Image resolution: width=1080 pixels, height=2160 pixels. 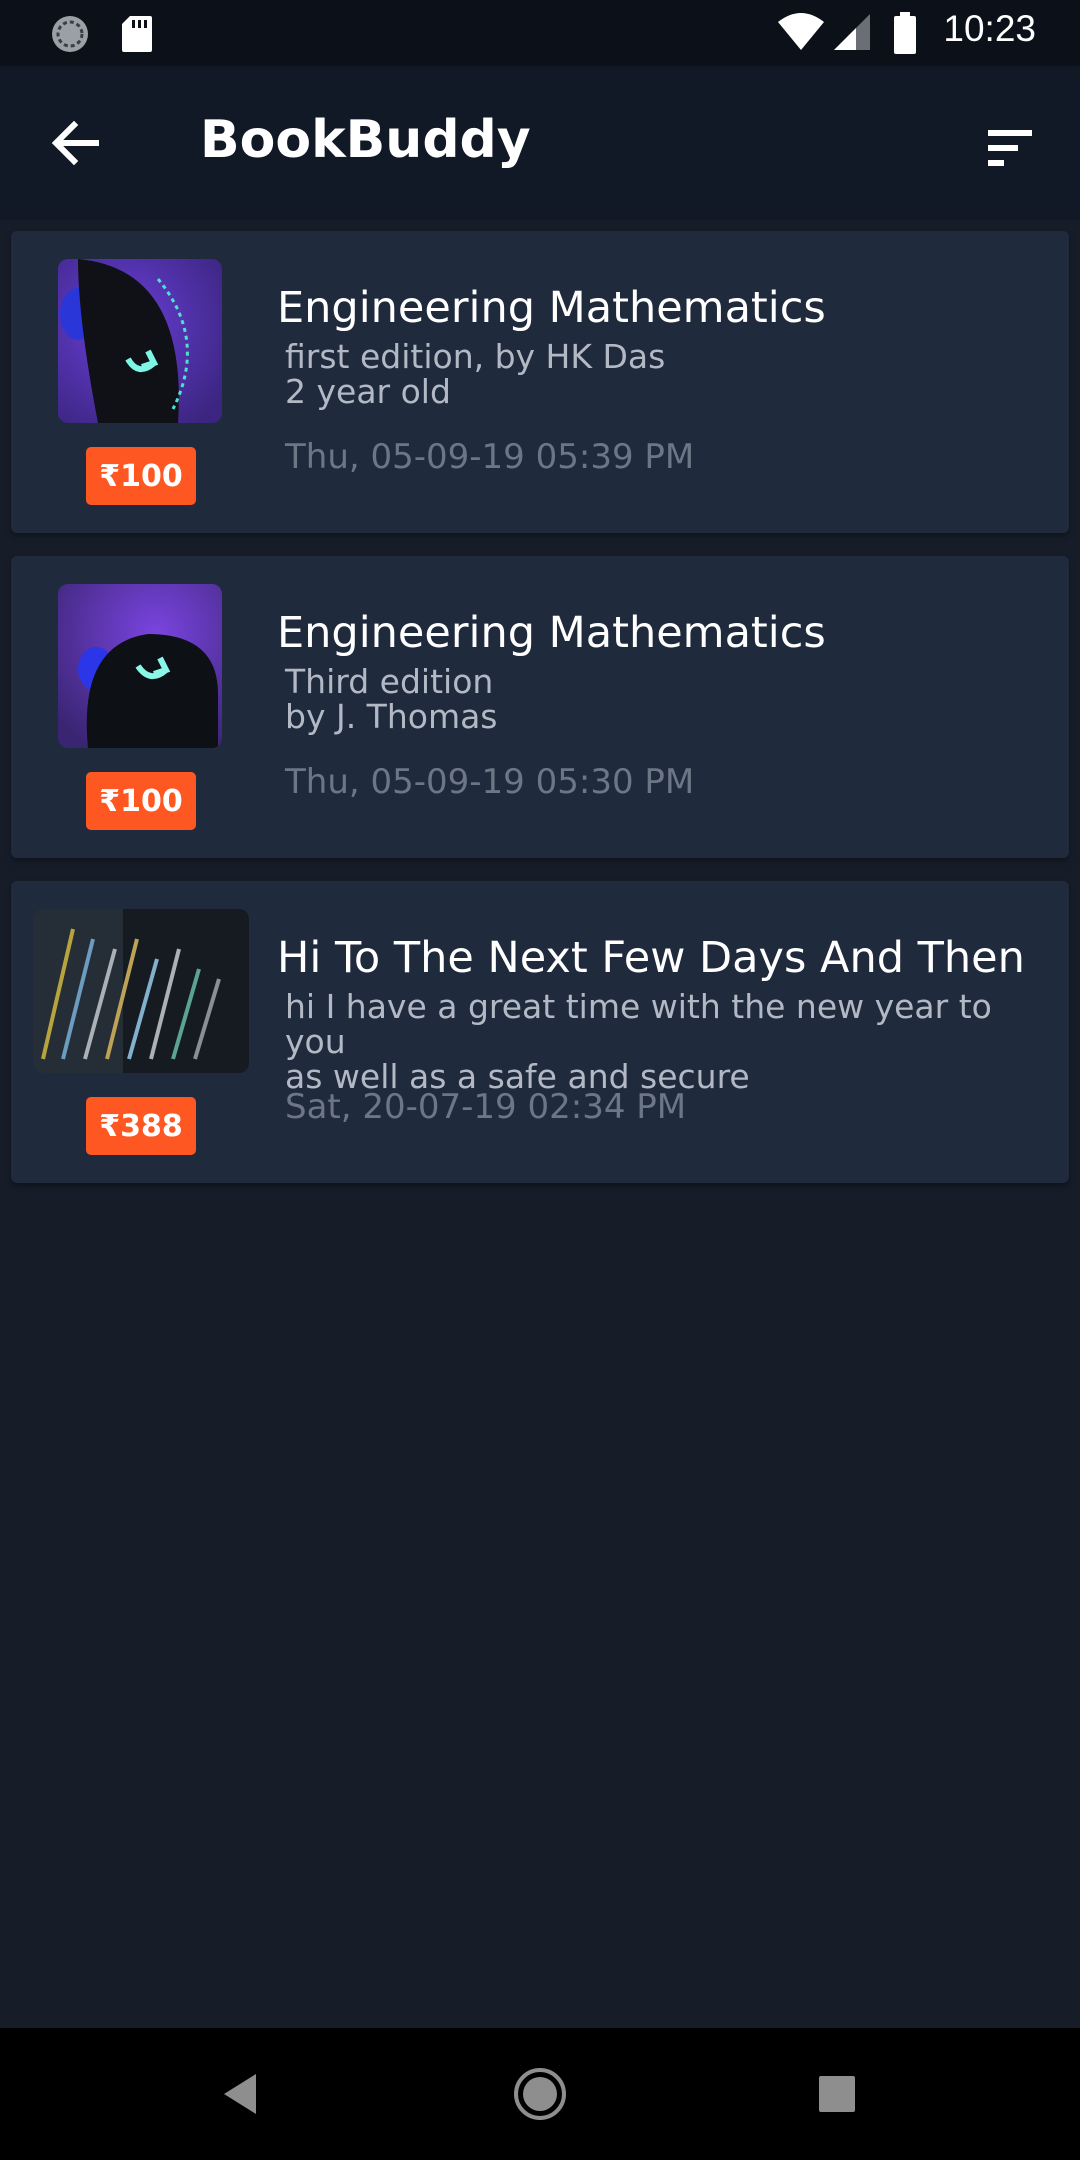 What do you see at coordinates (490, 782) in the screenshot?
I see `book-date: Thu, 05-09-19 05:30 PM` at bounding box center [490, 782].